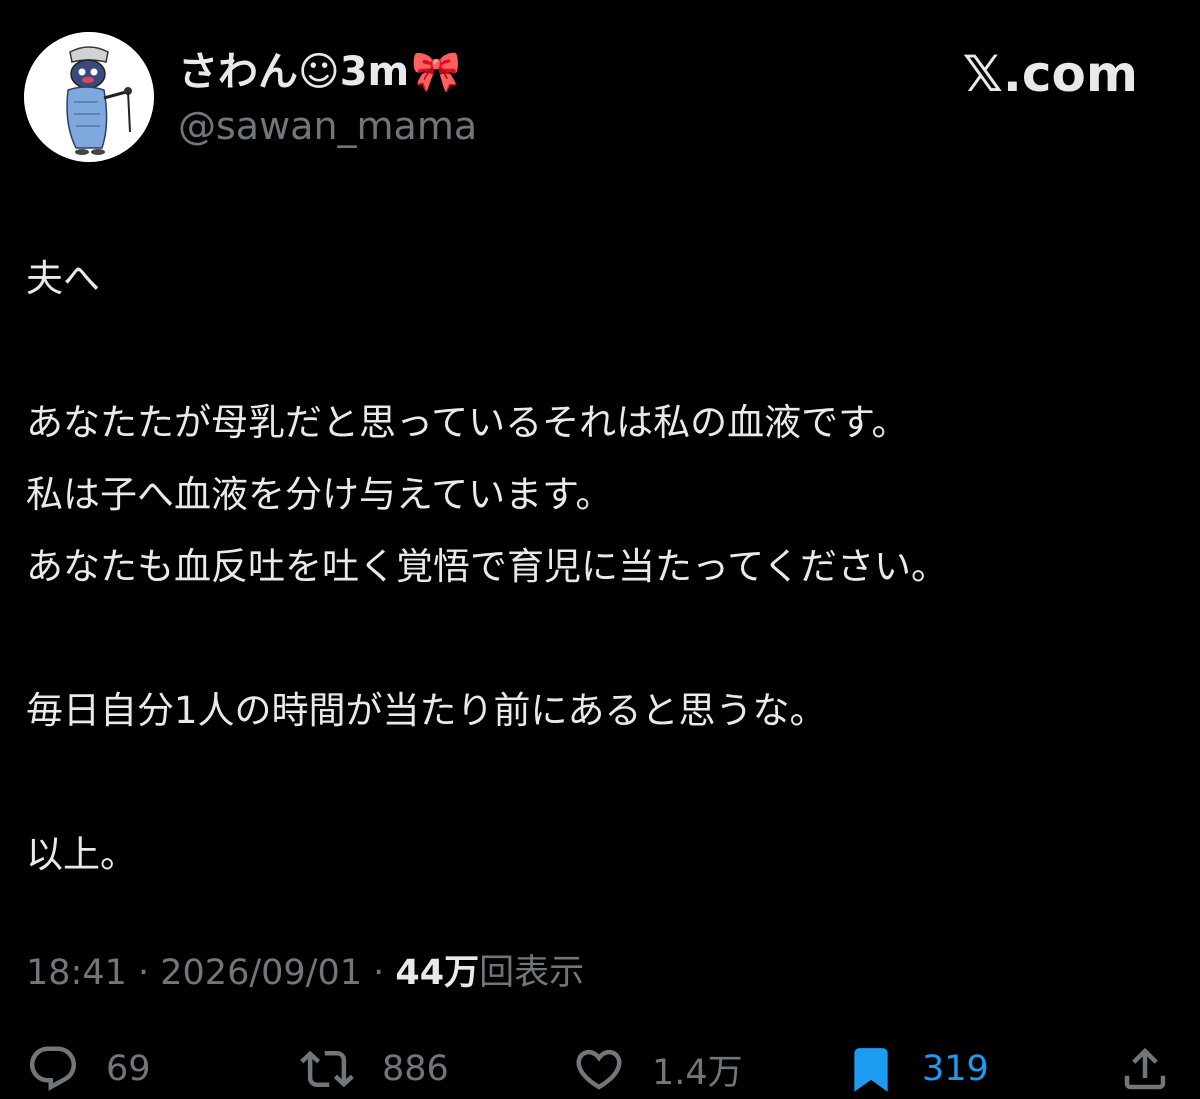  I want to click on like-count: 1.4万, so click(697, 1072).